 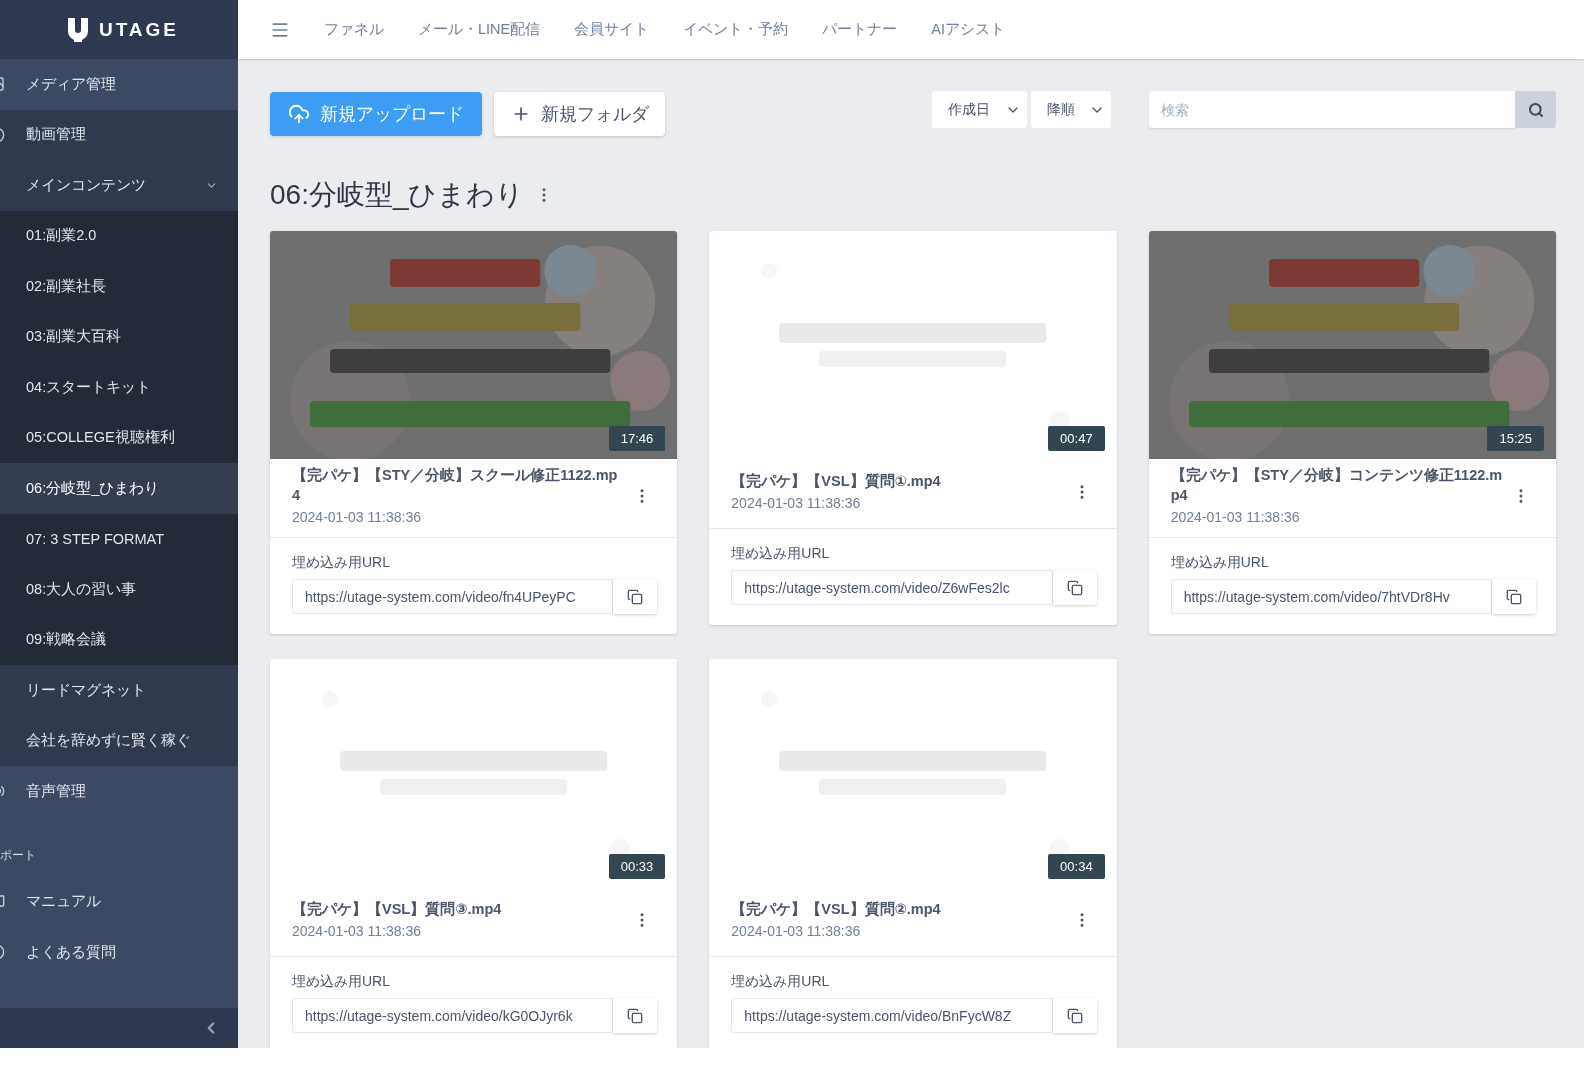 What do you see at coordinates (1331, 596) in the screenshot?
I see `url-field: https://utage-system.com/video/7htVDr8Hv` at bounding box center [1331, 596].